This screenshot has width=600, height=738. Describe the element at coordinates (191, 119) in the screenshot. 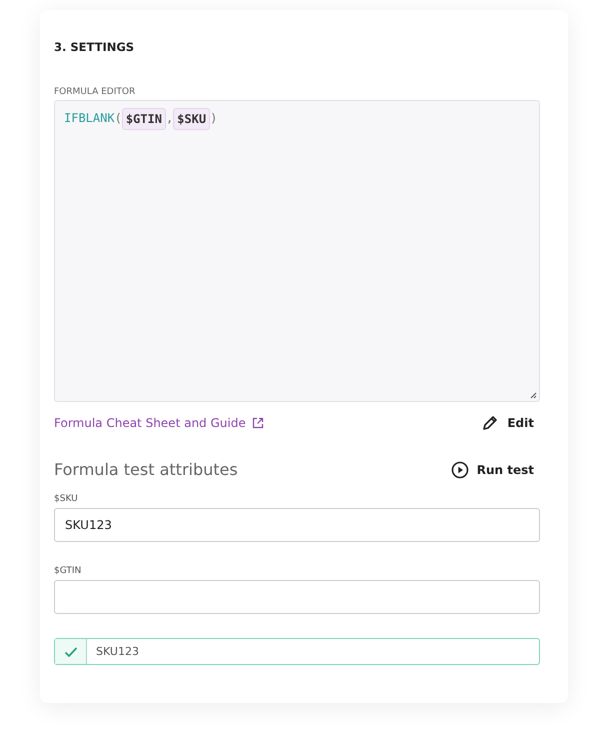

I see `attribute-chip: $SKU` at that location.